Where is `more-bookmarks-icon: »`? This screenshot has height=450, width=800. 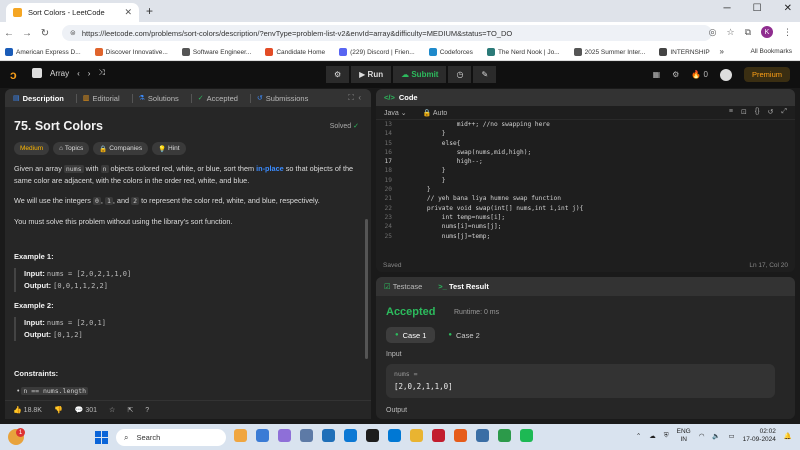
more-bookmarks-icon: » is located at coordinates (722, 51).